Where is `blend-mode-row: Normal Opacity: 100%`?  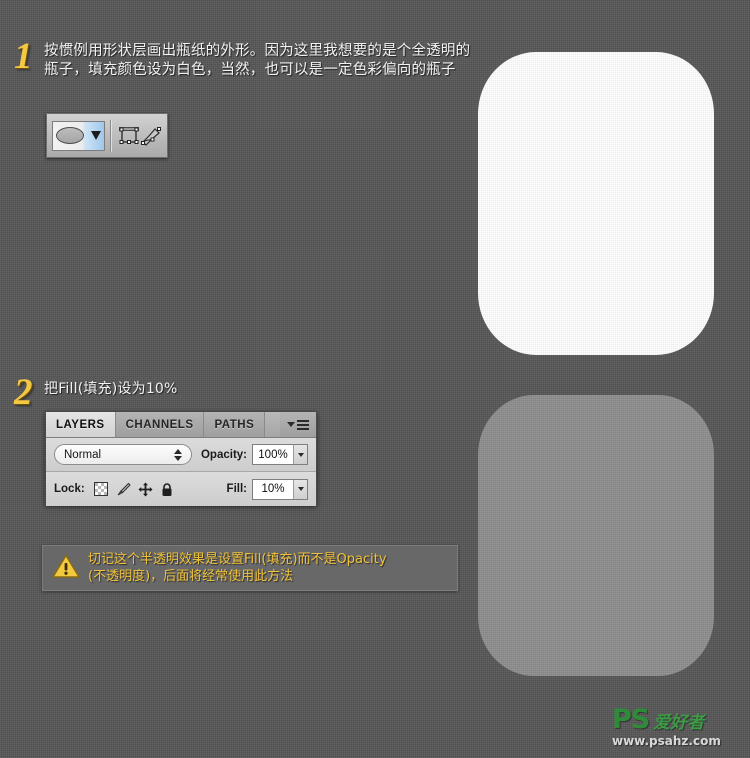
blend-mode-row: Normal Opacity: 100% is located at coordinates (181, 455).